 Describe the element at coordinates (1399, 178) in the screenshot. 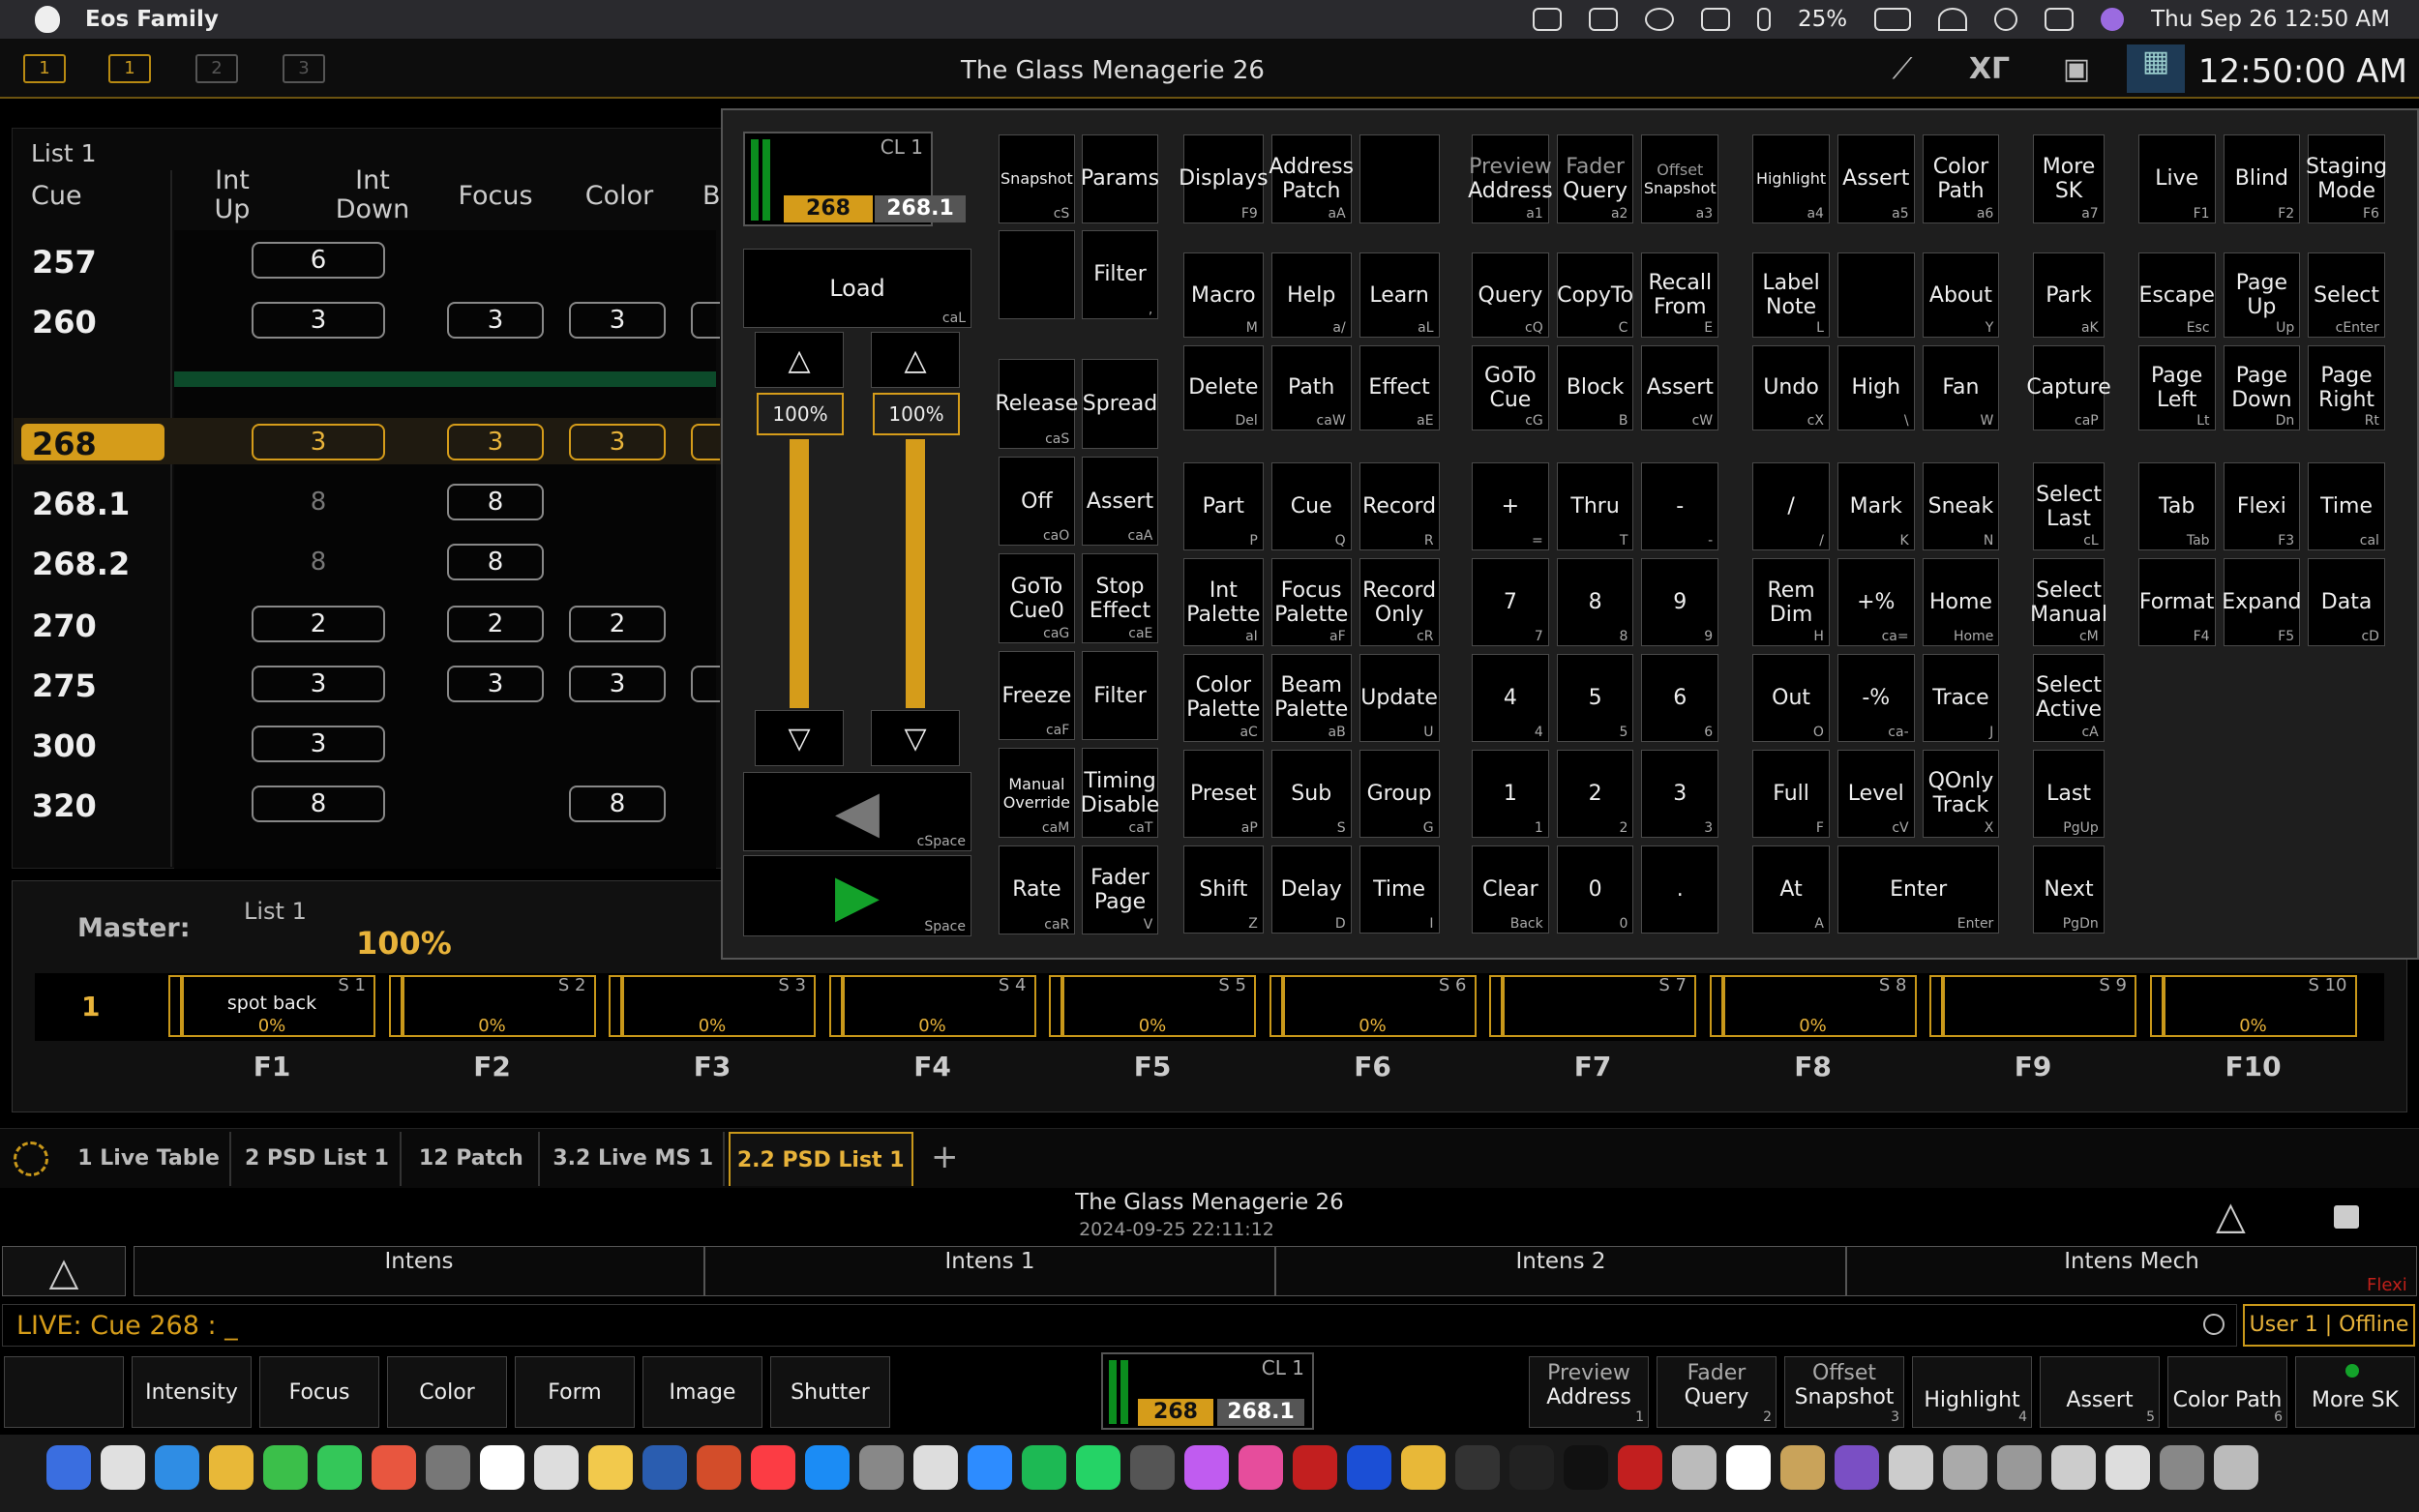

I see `key-blank` at that location.